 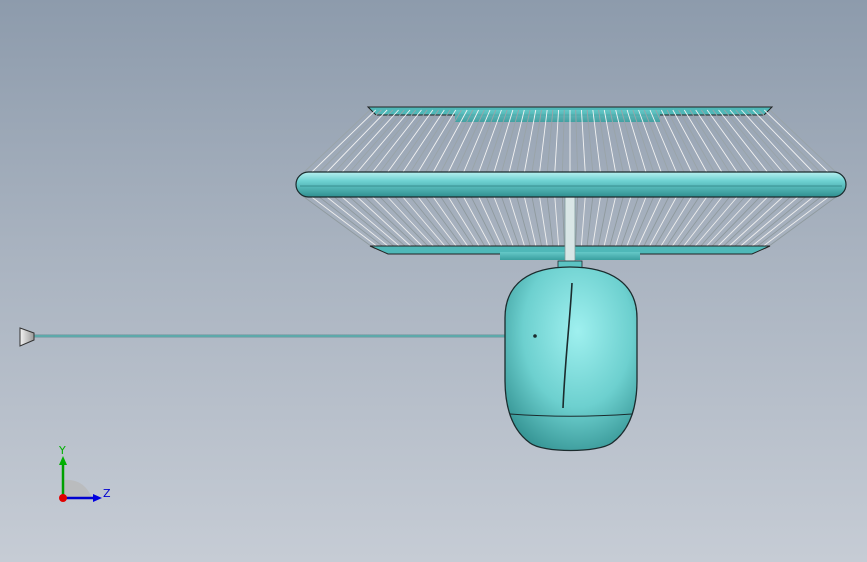 I want to click on x-axis-icon, so click(x=63, y=498).